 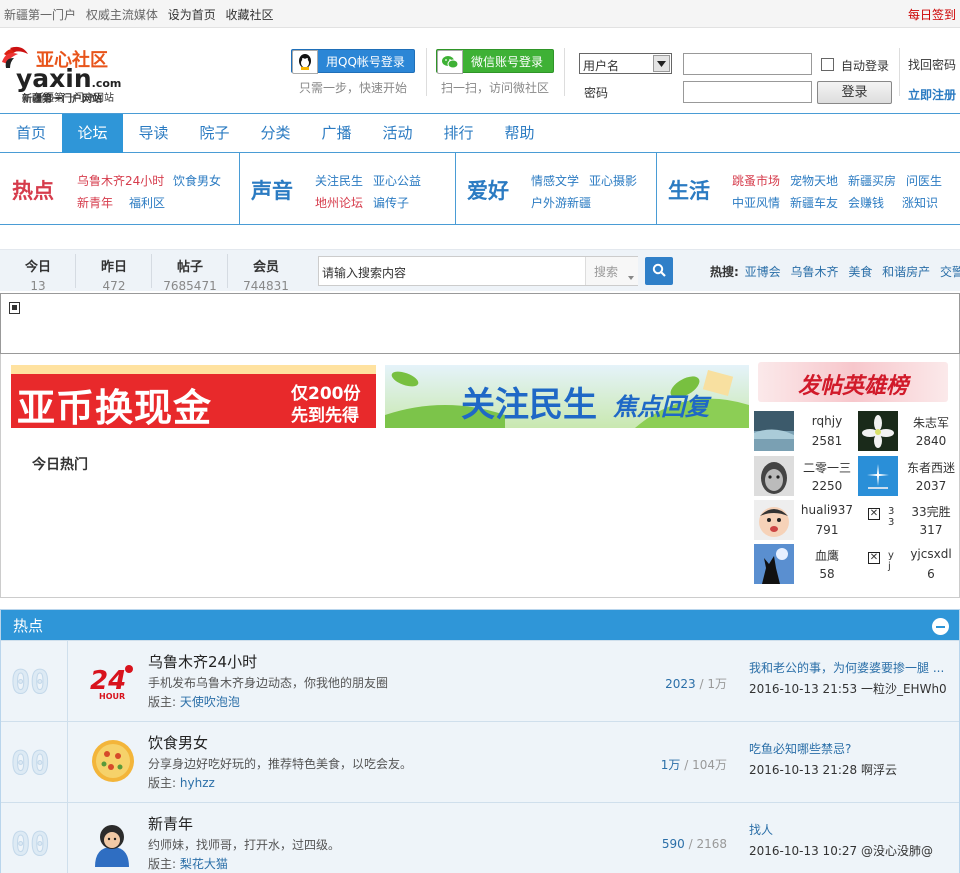 What do you see at coordinates (170, 823) in the screenshot?
I see `forum-name: 新青年` at bounding box center [170, 823].